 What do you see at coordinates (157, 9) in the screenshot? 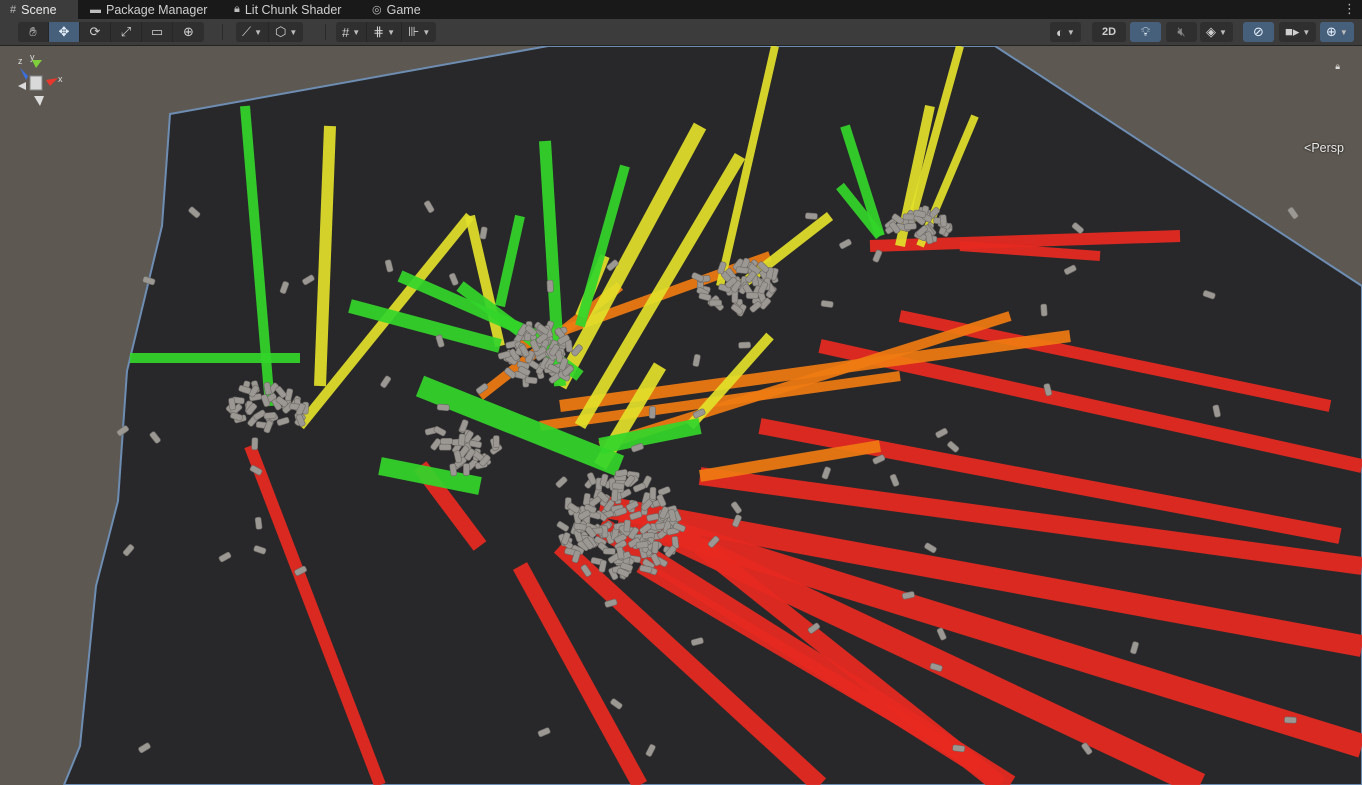
I see `tab-label: Package Manager` at bounding box center [157, 9].